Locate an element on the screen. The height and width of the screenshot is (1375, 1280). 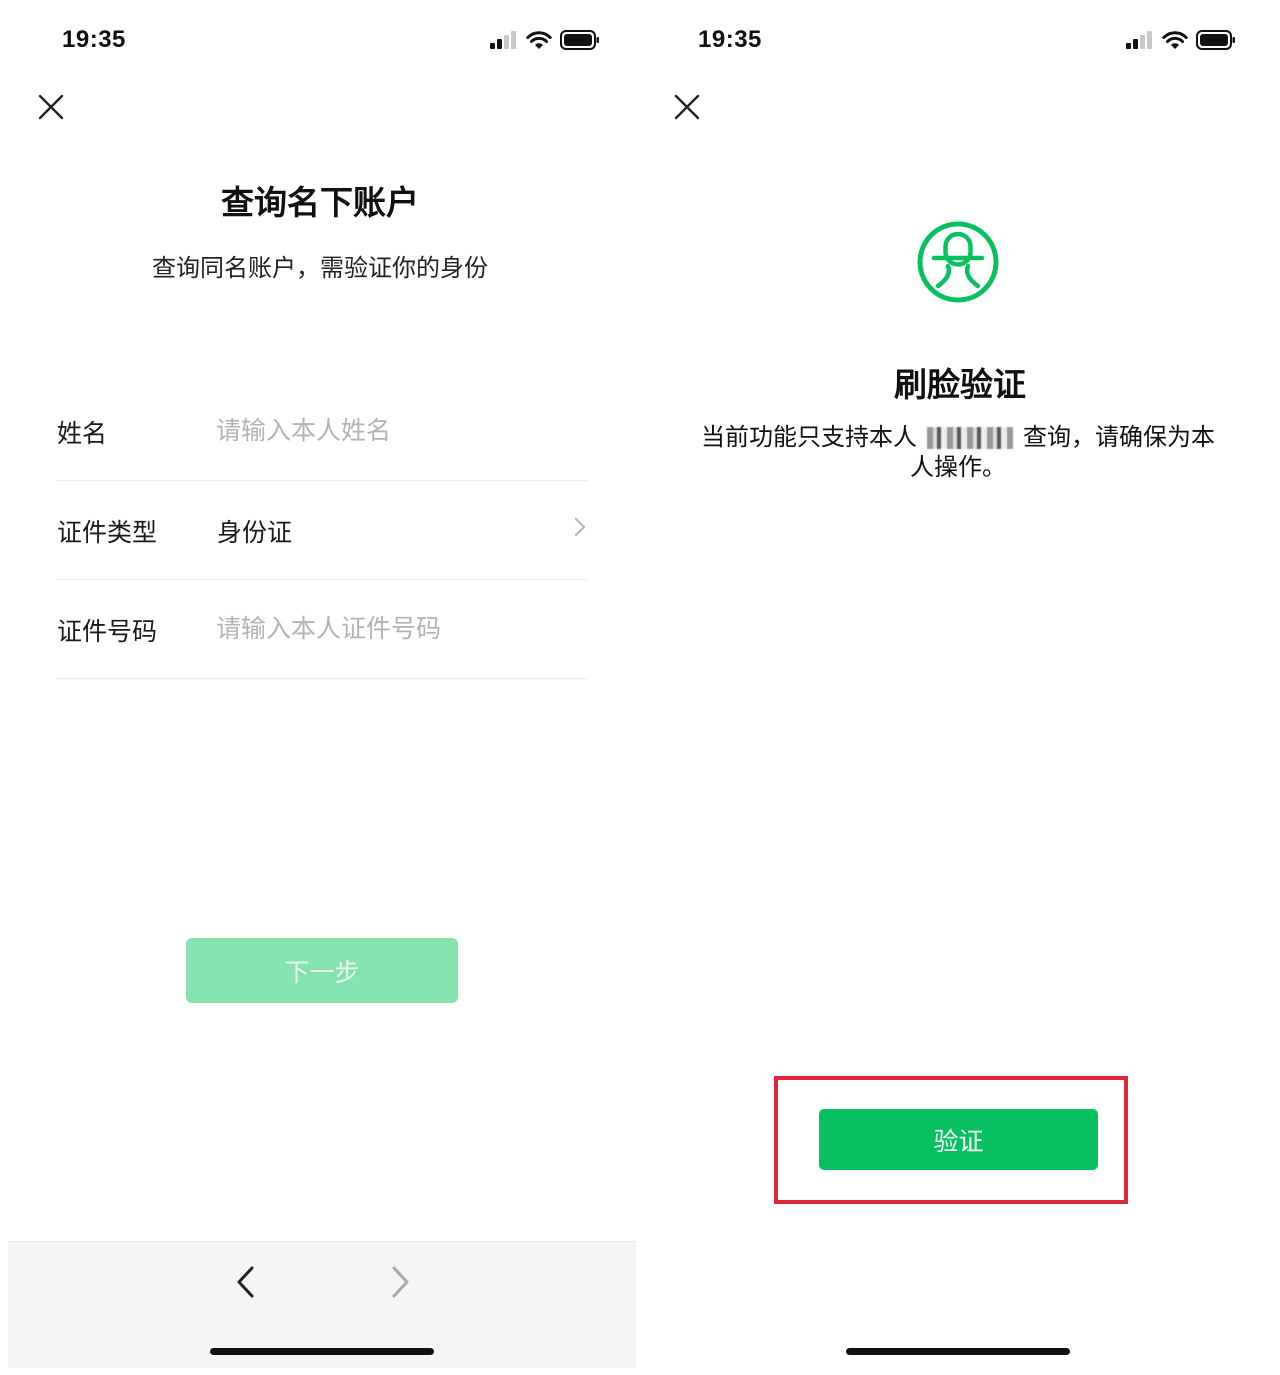
verify-button: 验证 is located at coordinates (958, 1139).